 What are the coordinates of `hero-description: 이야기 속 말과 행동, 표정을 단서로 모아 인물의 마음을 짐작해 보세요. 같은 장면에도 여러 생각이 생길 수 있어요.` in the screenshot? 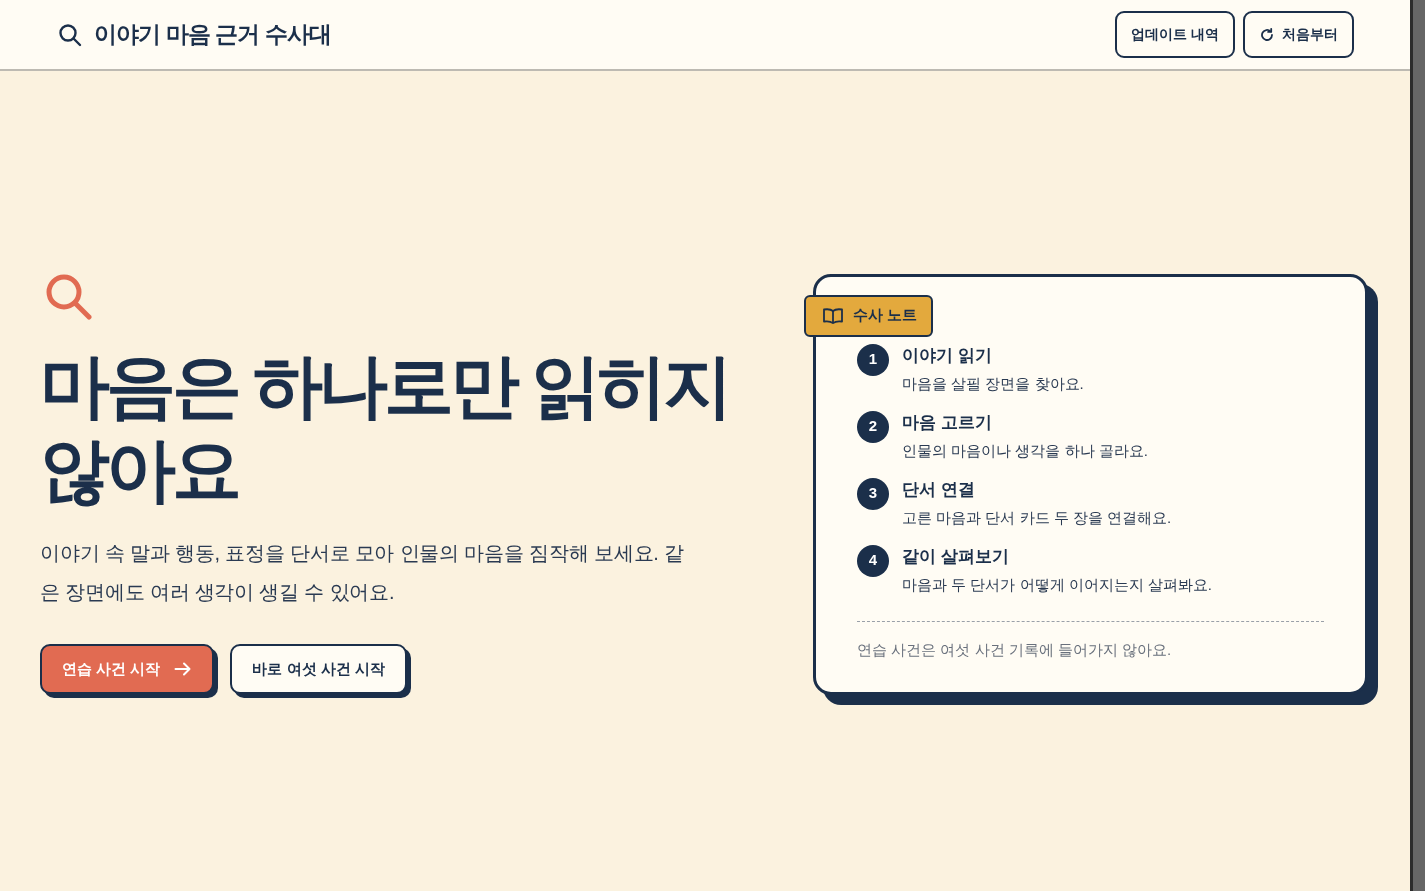 It's located at (362, 573).